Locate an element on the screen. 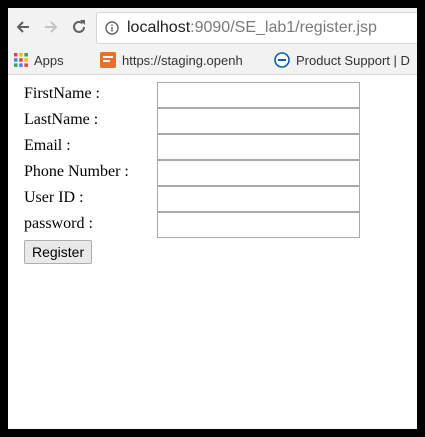  lastname-input is located at coordinates (258, 121).